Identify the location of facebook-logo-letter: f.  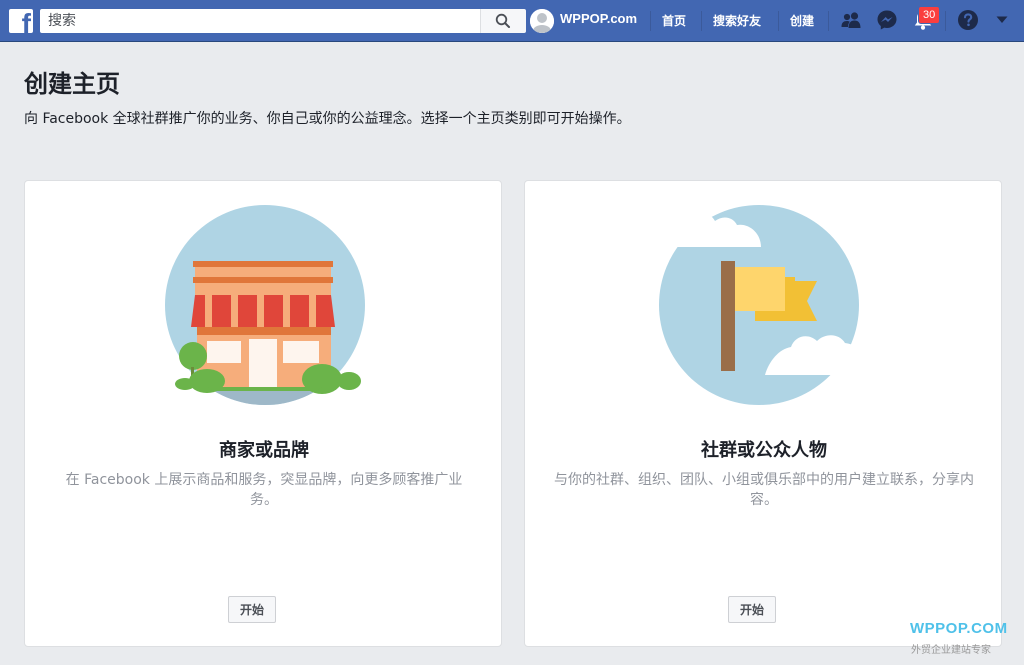
(26, 21).